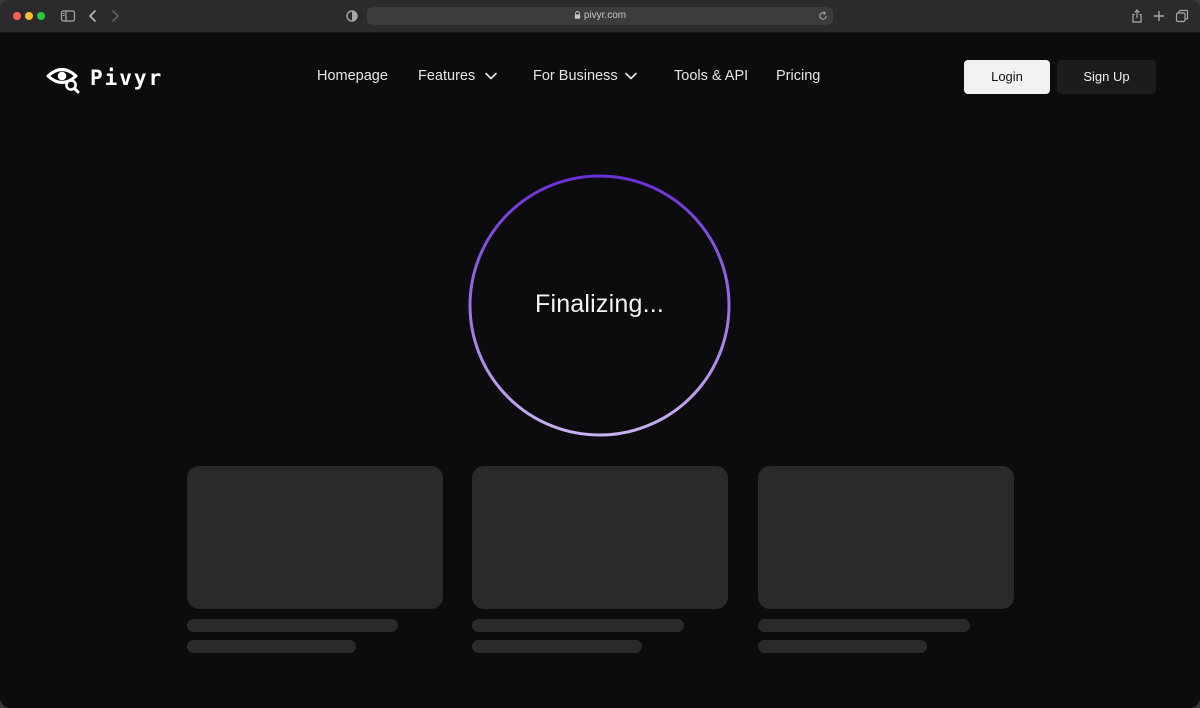 This screenshot has width=1200, height=708. Describe the element at coordinates (352, 16) in the screenshot. I see `shield-icon` at that location.